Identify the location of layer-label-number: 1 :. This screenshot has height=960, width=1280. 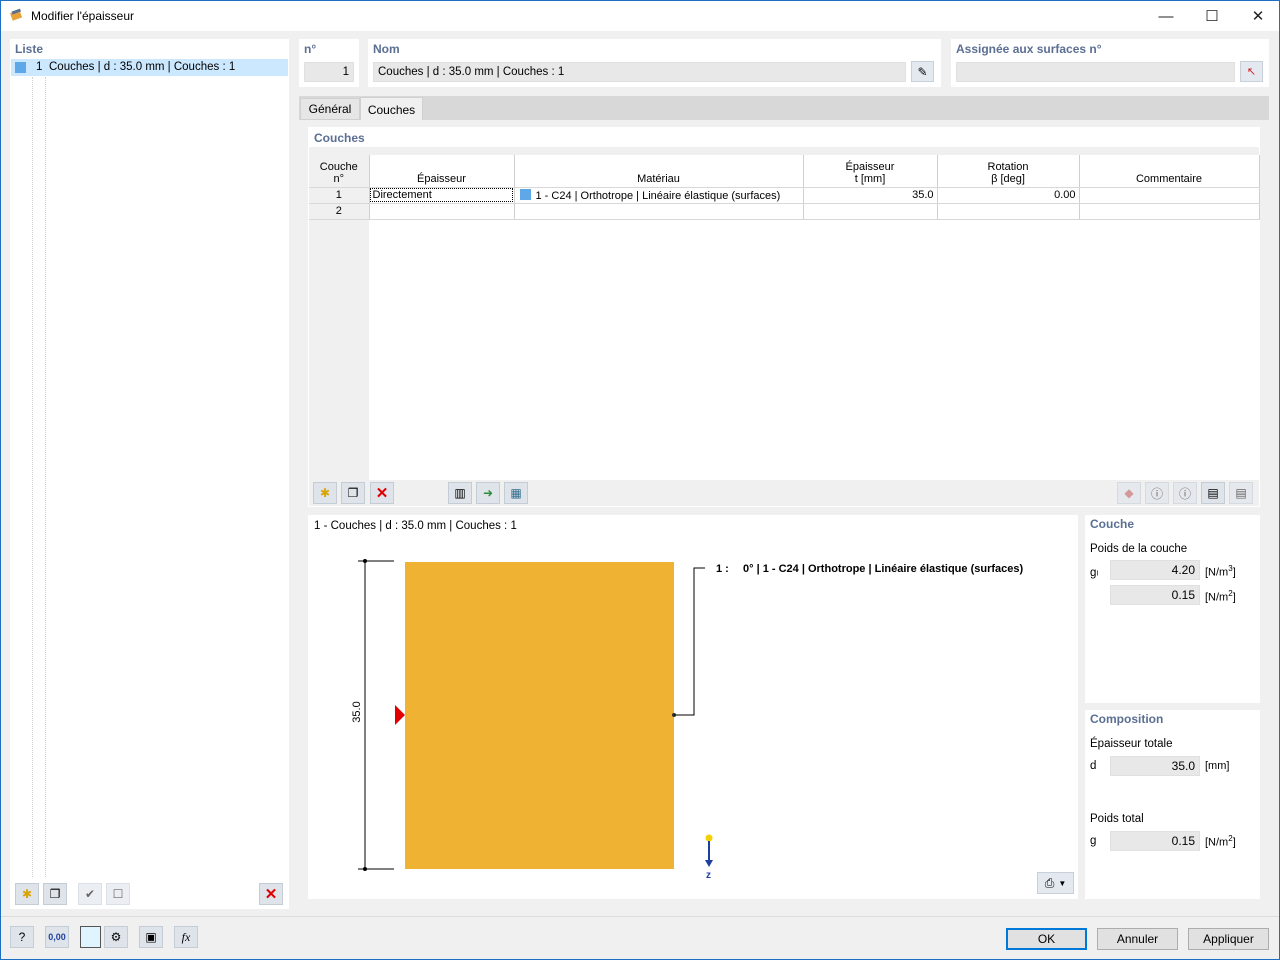
(722, 569).